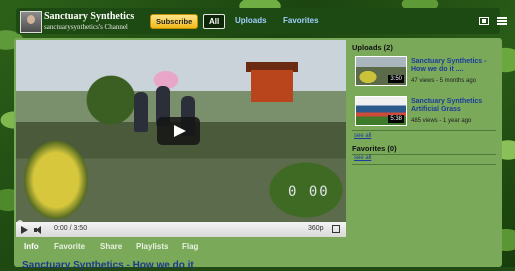  What do you see at coordinates (141, 112) in the screenshot?
I see `person` at bounding box center [141, 112].